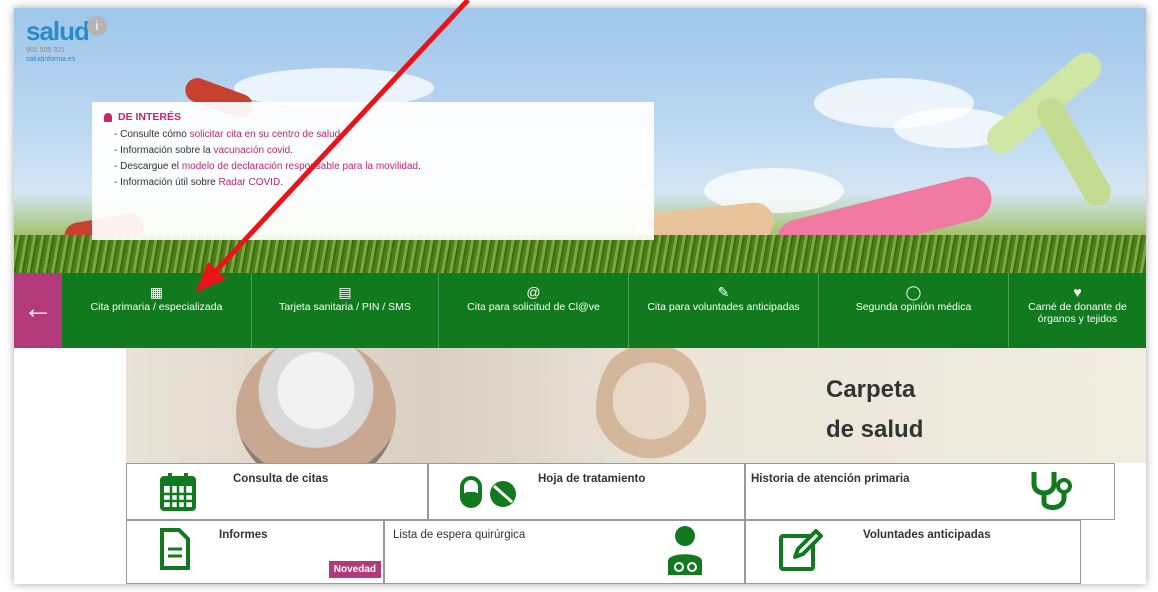 Image resolution: width=1158 pixels, height=592 pixels. What do you see at coordinates (488, 492) in the screenshot?
I see `pills-icon` at bounding box center [488, 492].